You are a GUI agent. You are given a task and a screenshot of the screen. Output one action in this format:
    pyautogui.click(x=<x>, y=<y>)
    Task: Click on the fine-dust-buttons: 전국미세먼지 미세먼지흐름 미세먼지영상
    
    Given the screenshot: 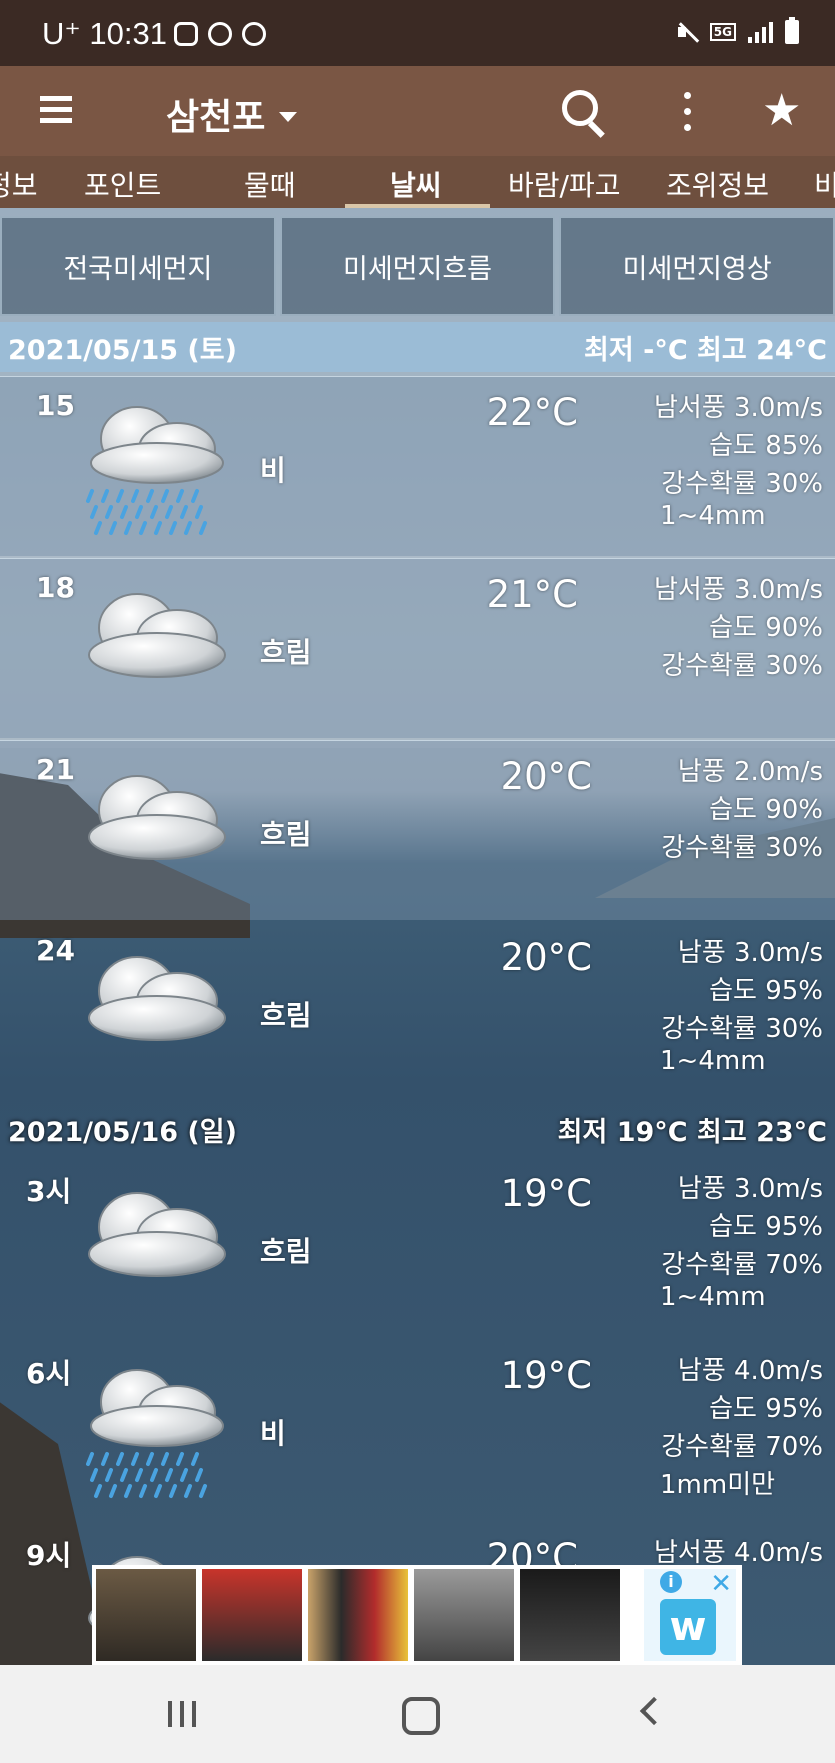 What is the action you would take?
    pyautogui.click(x=417, y=266)
    